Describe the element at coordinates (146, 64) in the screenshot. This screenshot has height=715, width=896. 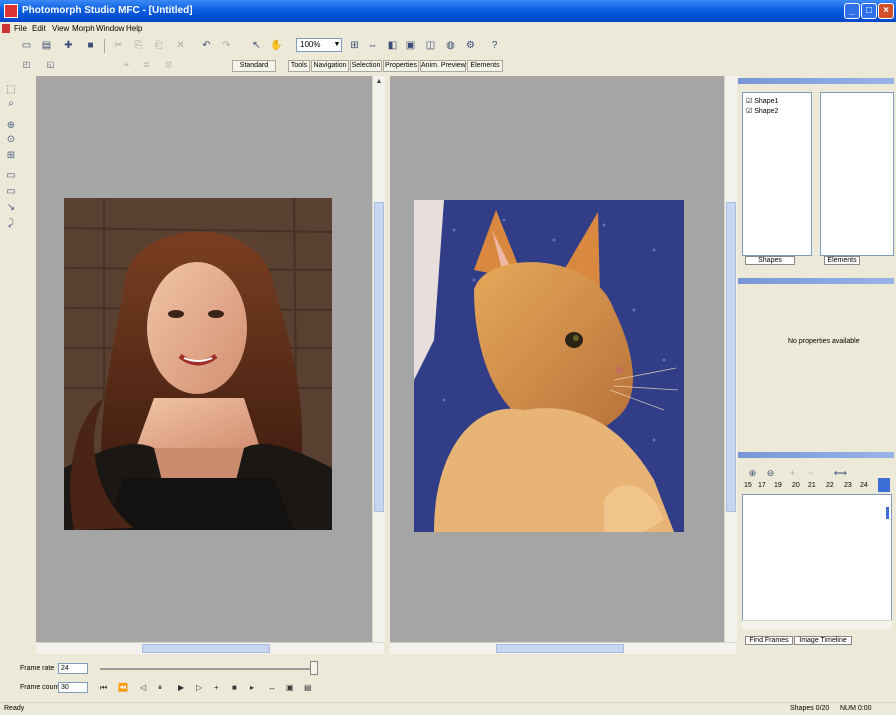
I see `distribute-icon: ≣` at that location.